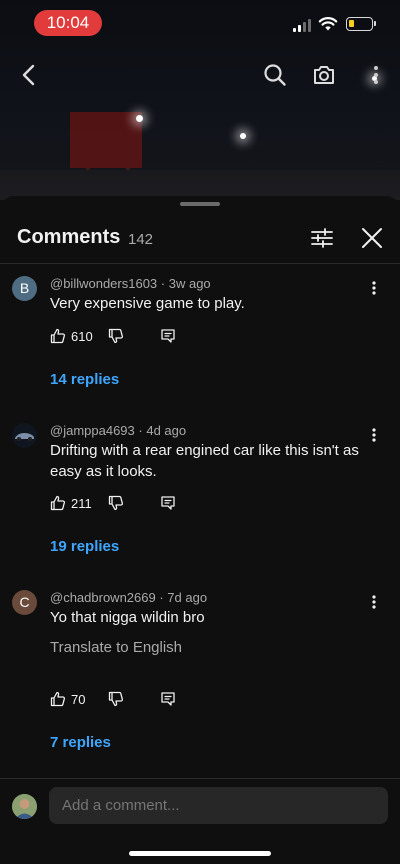 The image size is (400, 864). What do you see at coordinates (80, 742) in the screenshot?
I see `view-replies-link: 7 replies` at bounding box center [80, 742].